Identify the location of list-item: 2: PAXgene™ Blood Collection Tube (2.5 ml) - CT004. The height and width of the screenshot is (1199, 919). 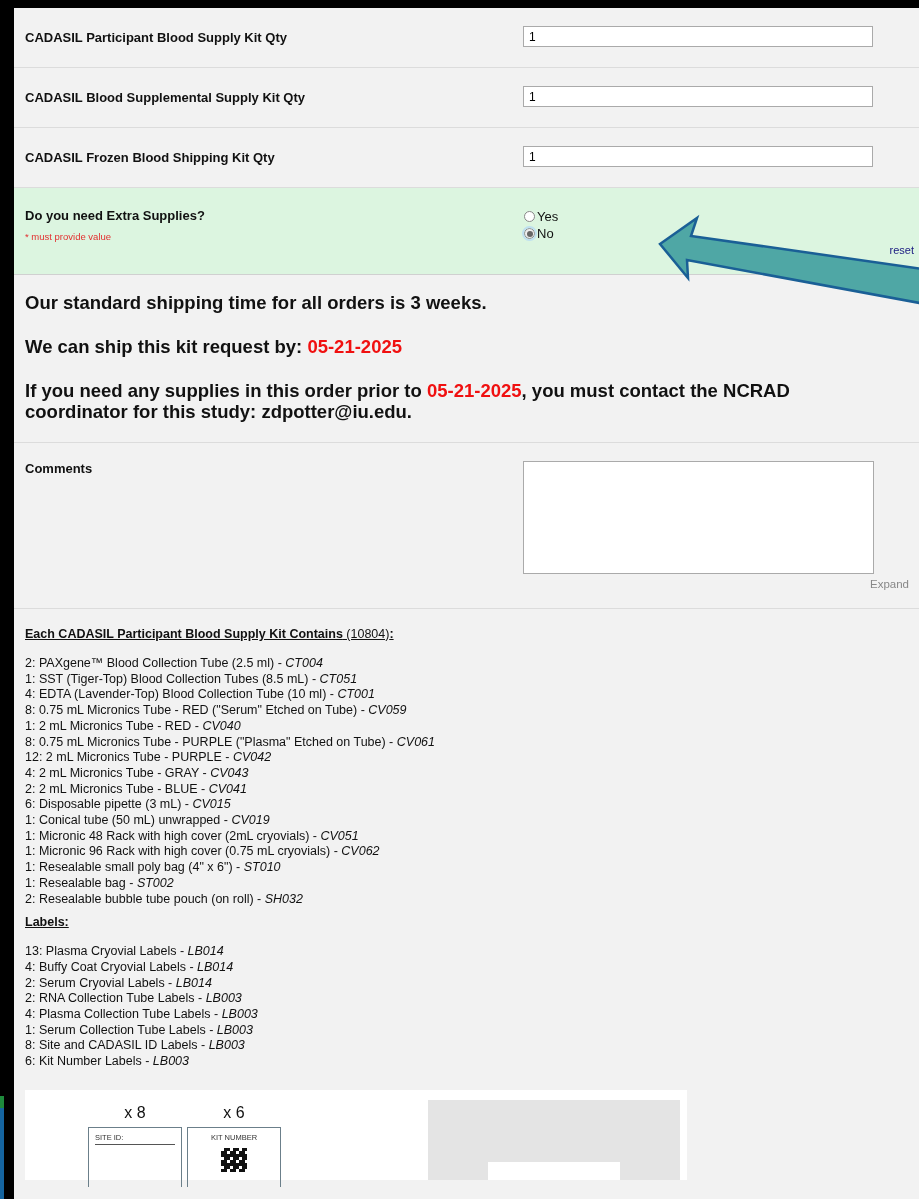
(174, 664).